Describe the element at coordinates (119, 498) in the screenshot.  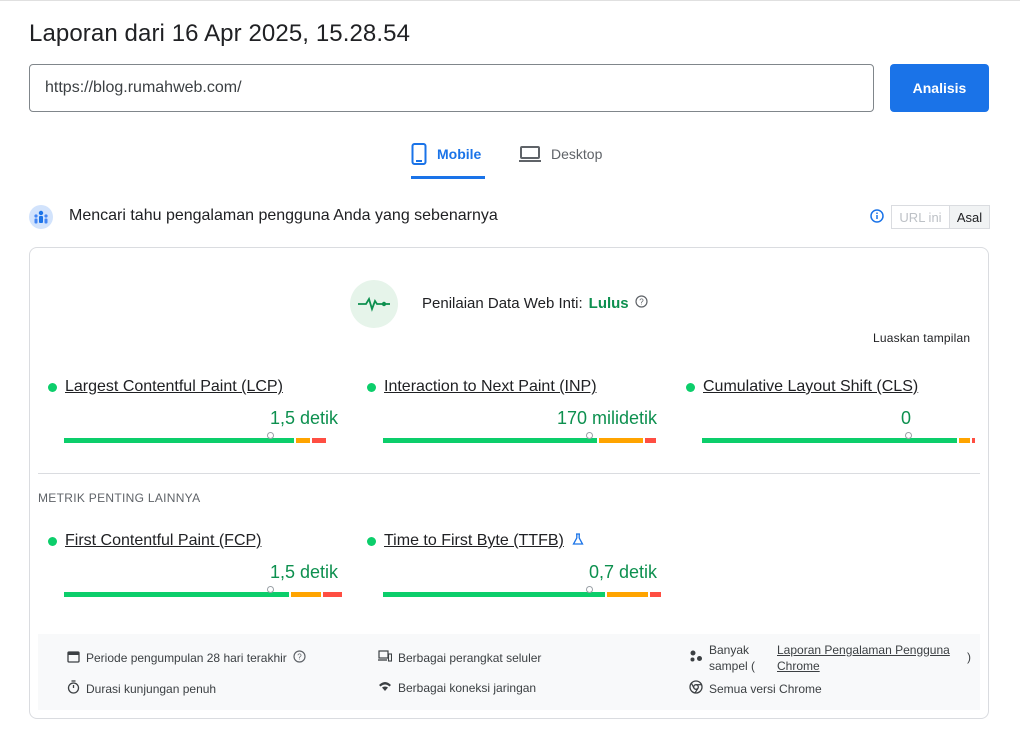
I see `other-metrics-title: METRIK PENTING LAINNYA` at that location.